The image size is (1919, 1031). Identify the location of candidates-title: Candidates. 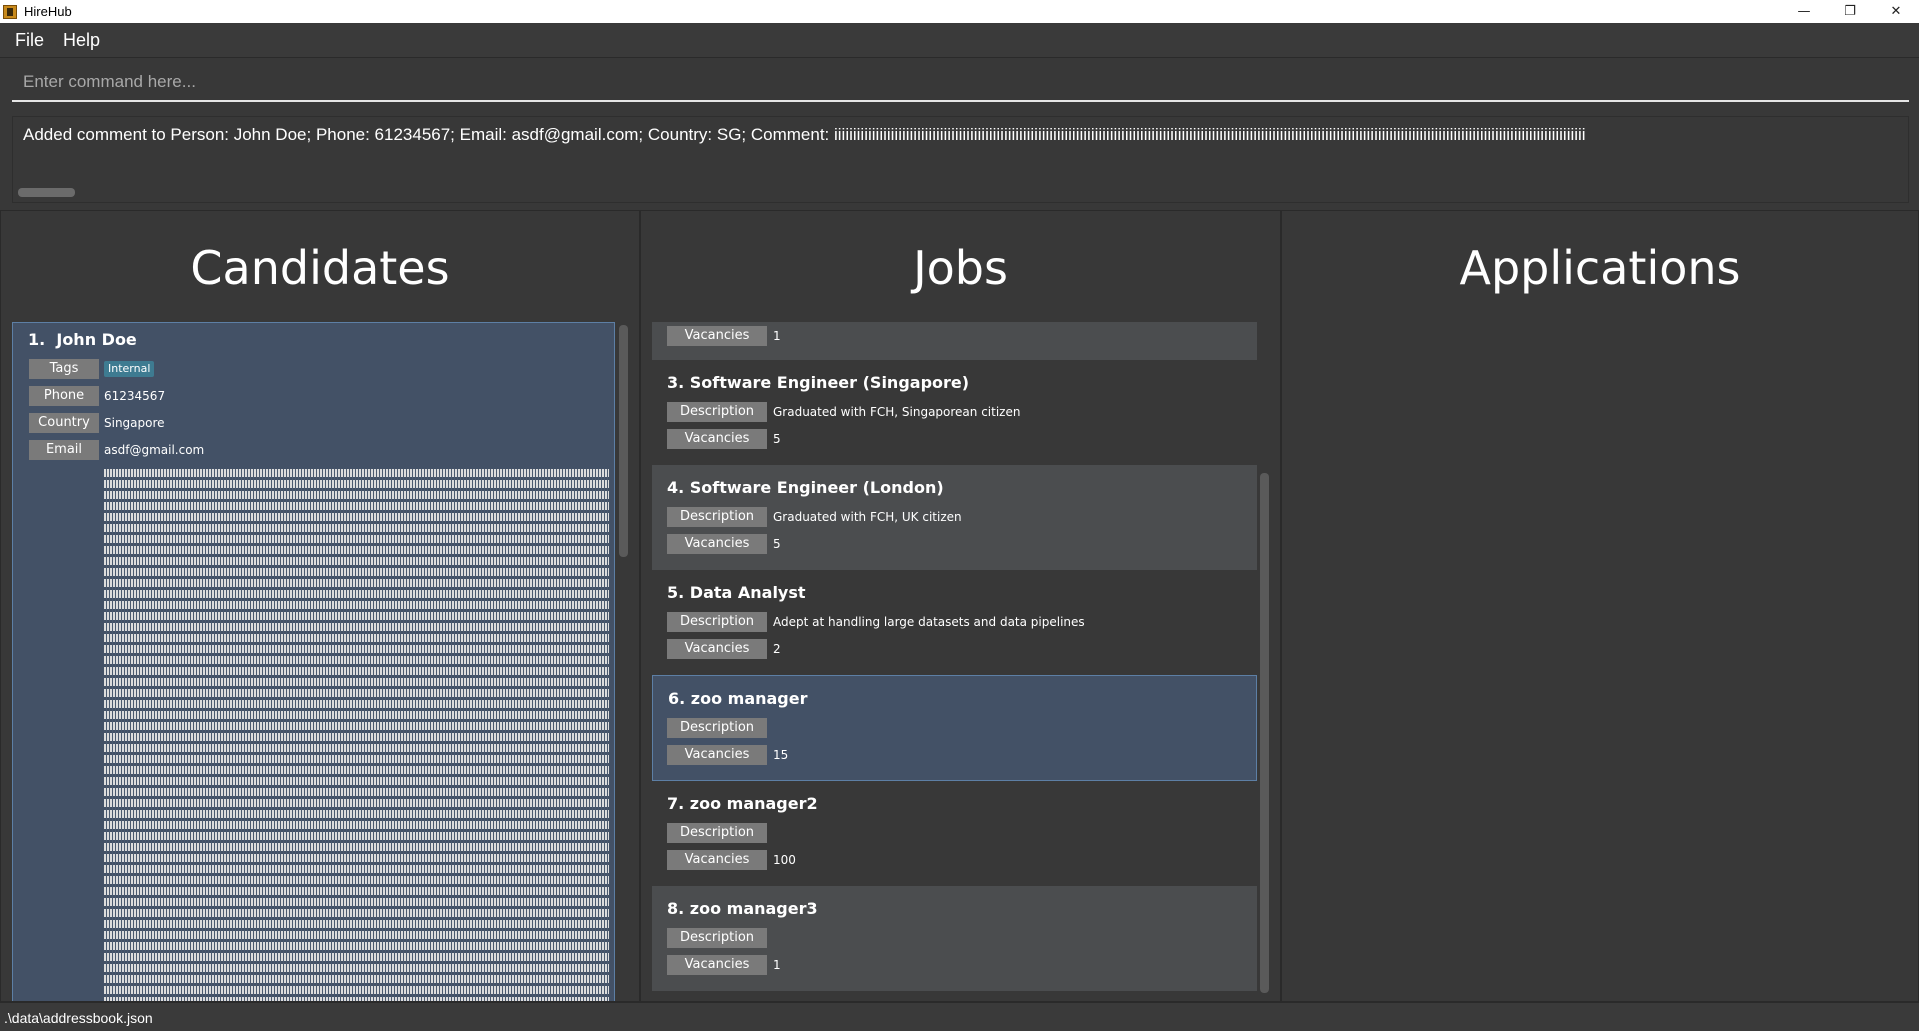
(320, 268).